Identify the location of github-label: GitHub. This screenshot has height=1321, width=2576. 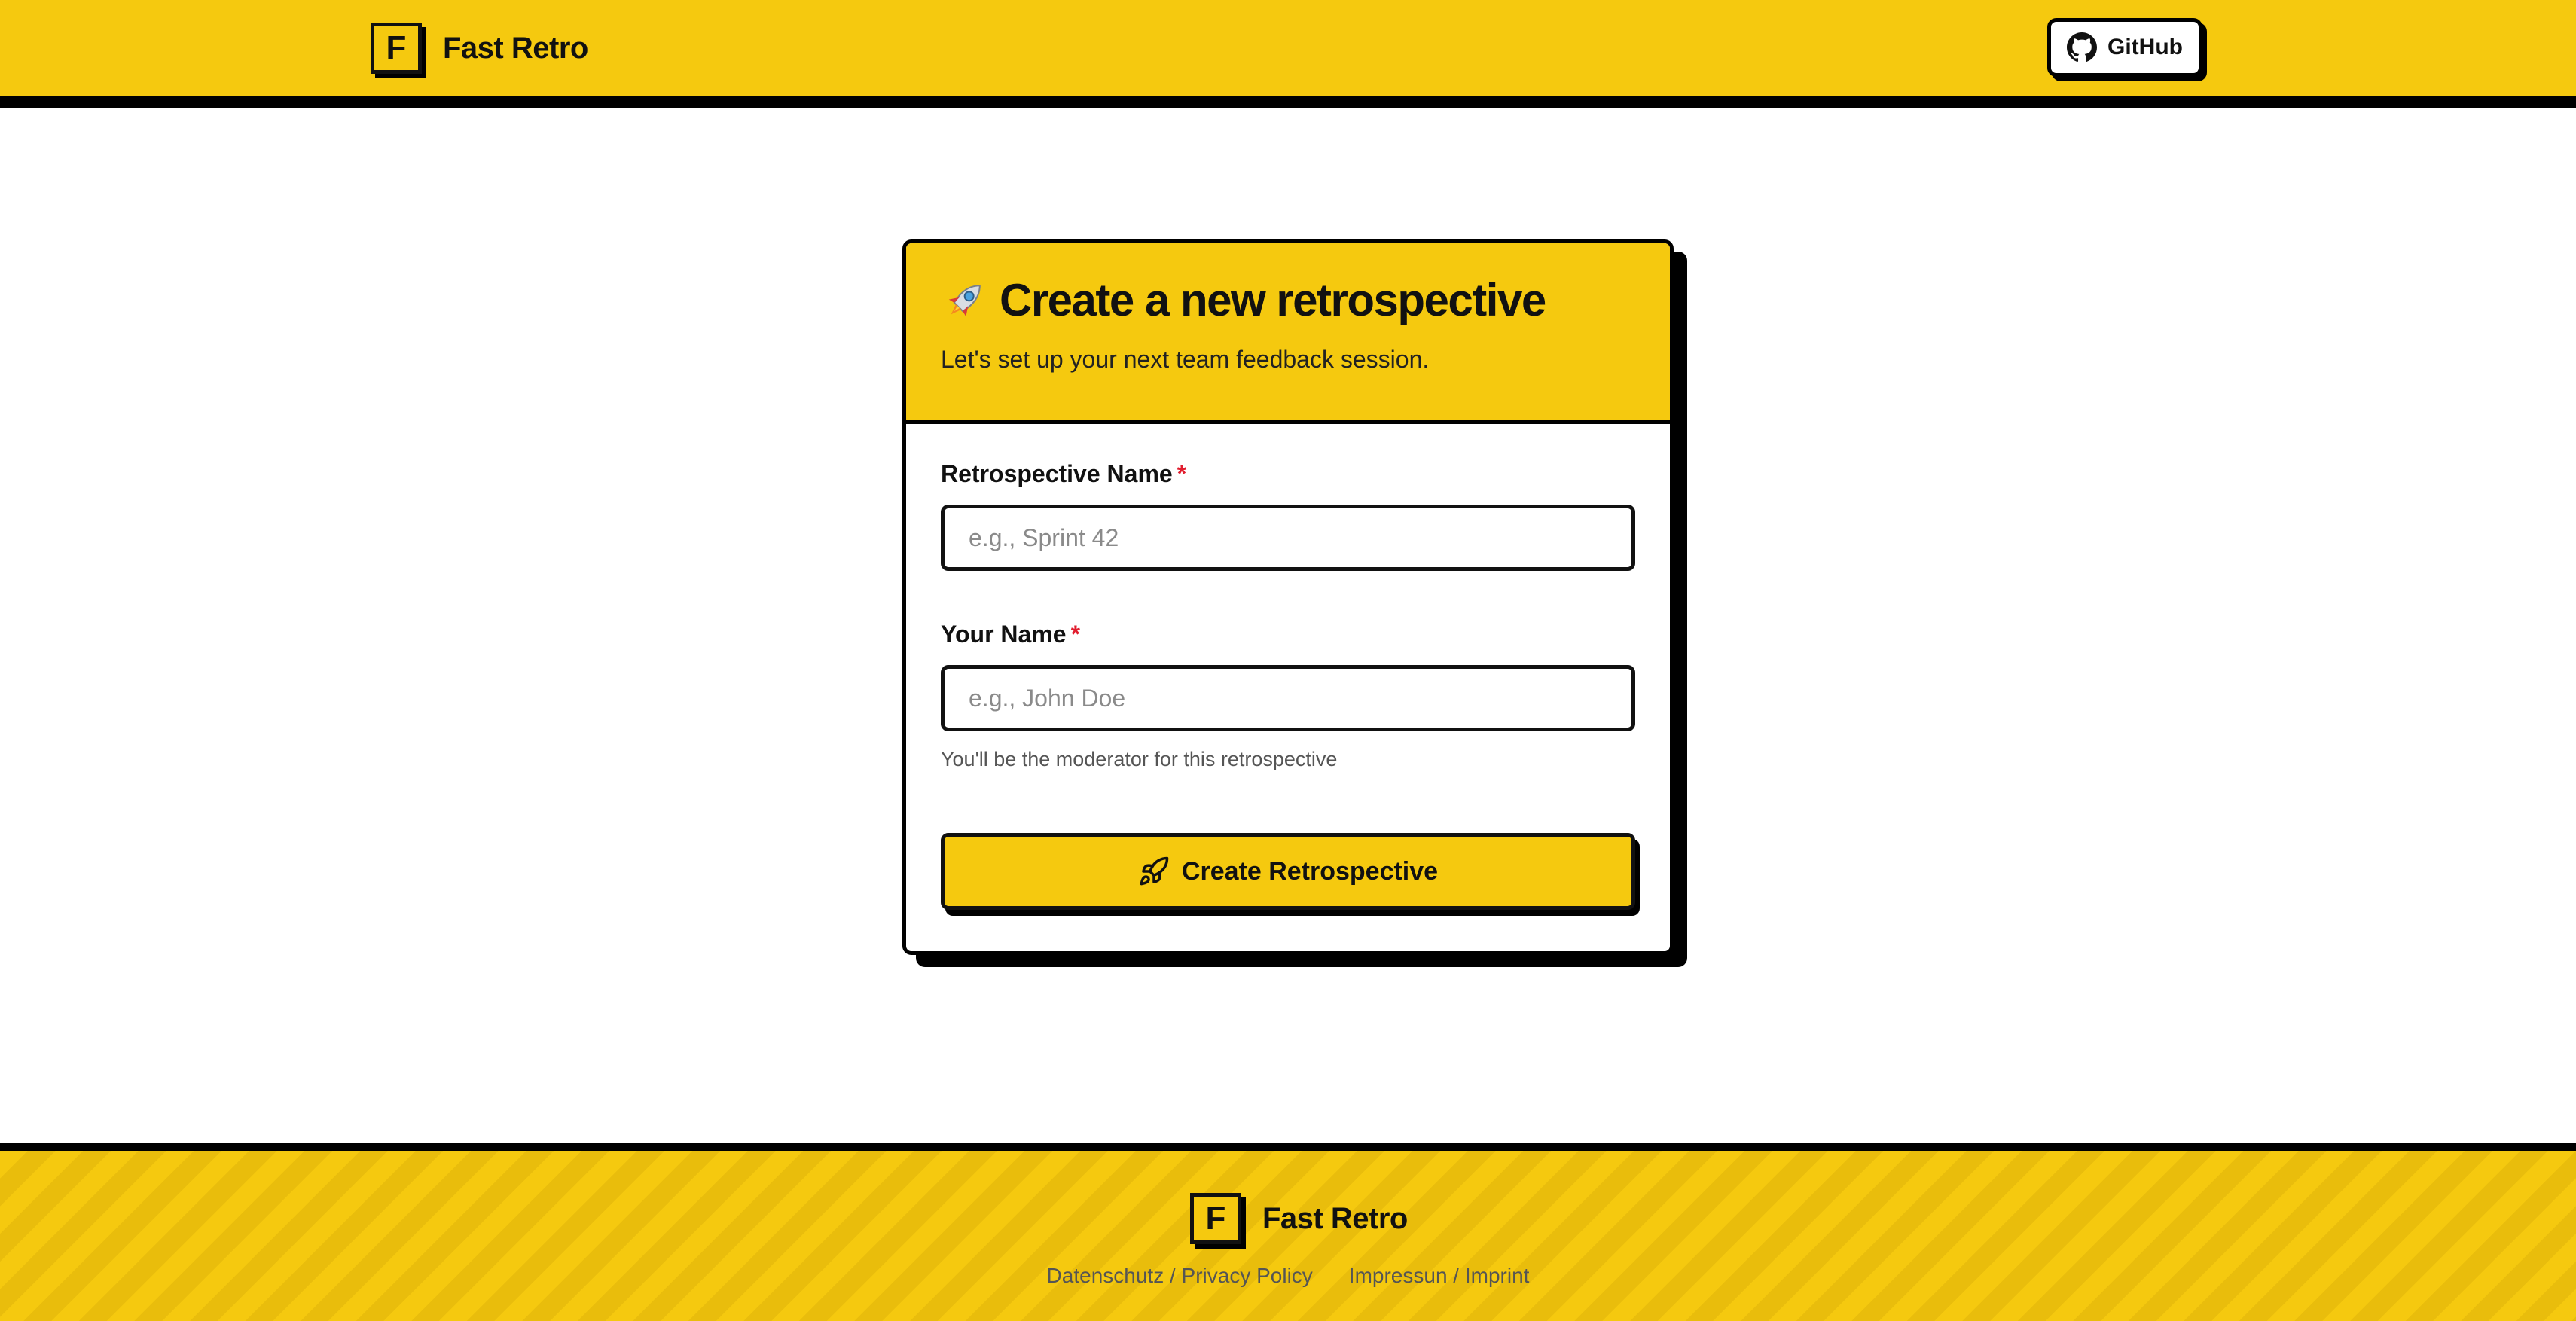
(2145, 47).